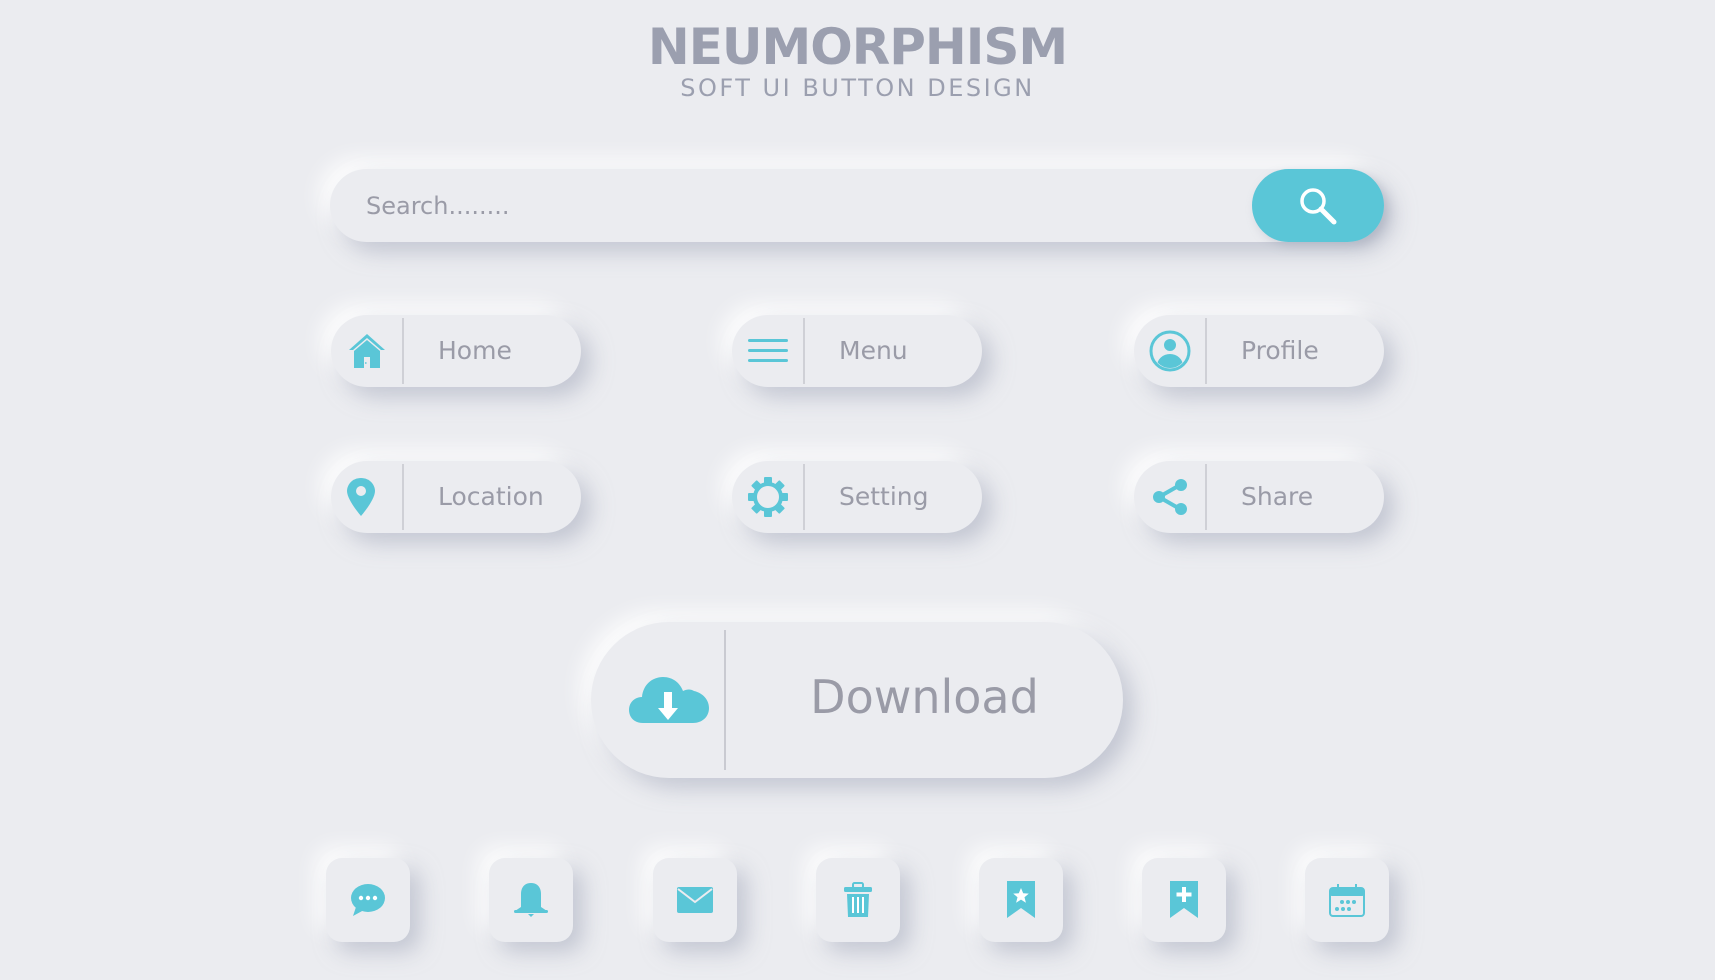  Describe the element at coordinates (857, 88) in the screenshot. I see `page-subtitle: SOFT UI BUTTON DESIGN` at that location.